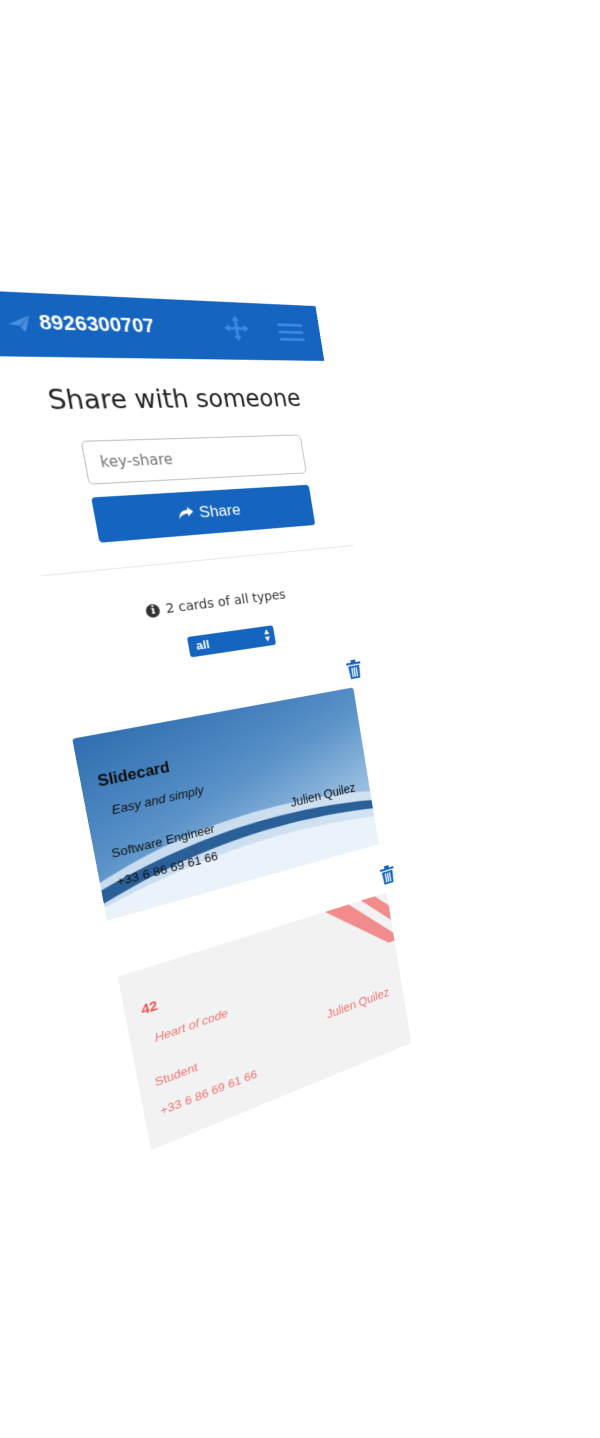 Image resolution: width=600 pixels, height=1438 pixels. Describe the element at coordinates (193, 459) in the screenshot. I see `key-share-input` at that location.